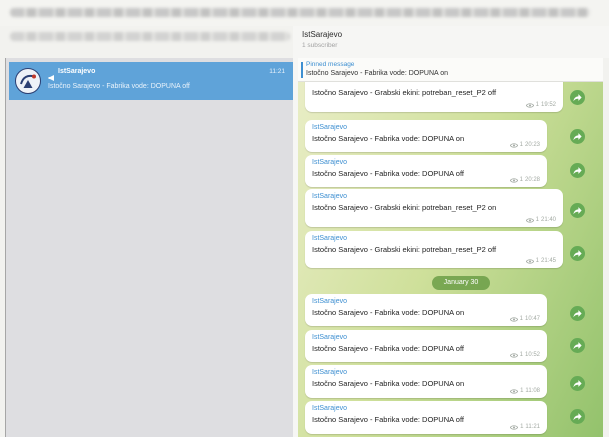 The height and width of the screenshot is (437, 609). I want to click on message-meta: 1 11:21, so click(525, 427).